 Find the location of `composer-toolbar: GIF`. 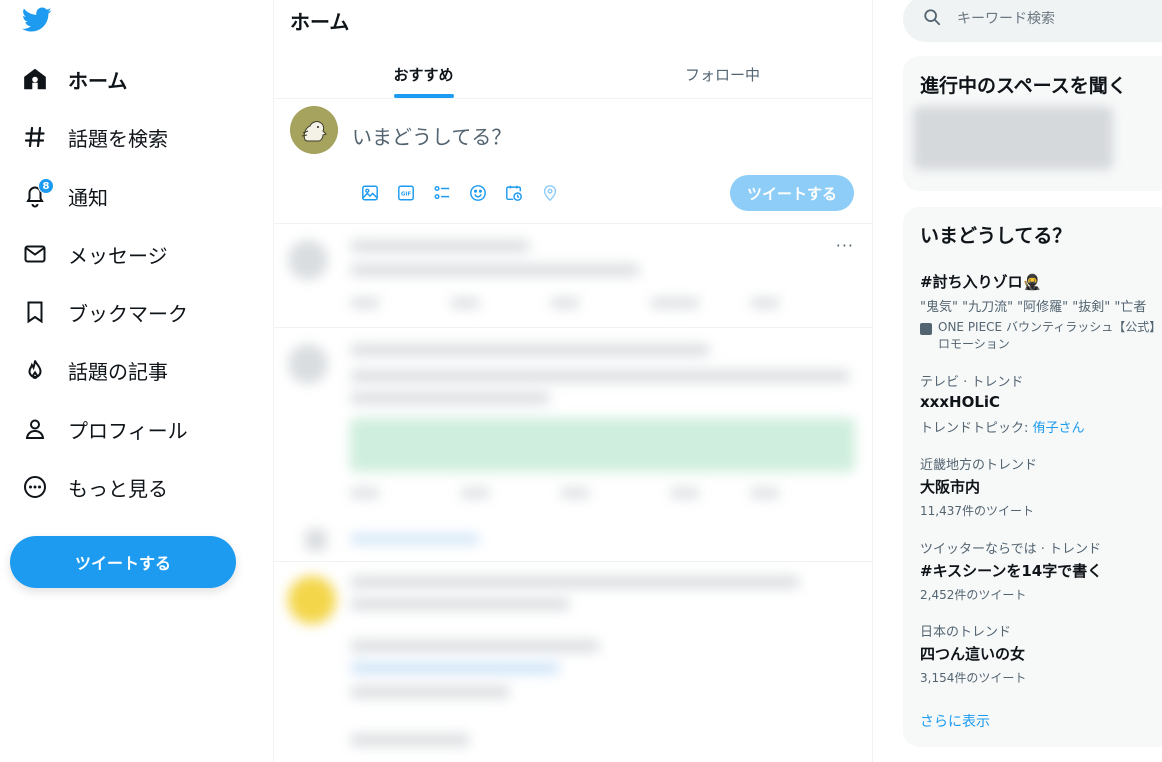

composer-toolbar: GIF is located at coordinates (460, 193).